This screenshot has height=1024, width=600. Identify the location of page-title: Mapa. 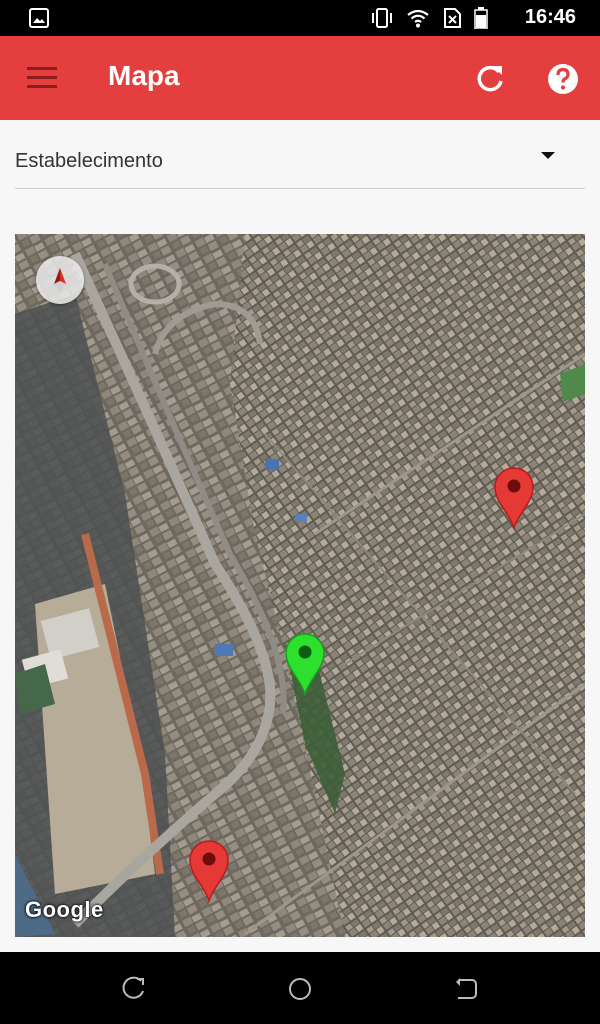
(144, 75).